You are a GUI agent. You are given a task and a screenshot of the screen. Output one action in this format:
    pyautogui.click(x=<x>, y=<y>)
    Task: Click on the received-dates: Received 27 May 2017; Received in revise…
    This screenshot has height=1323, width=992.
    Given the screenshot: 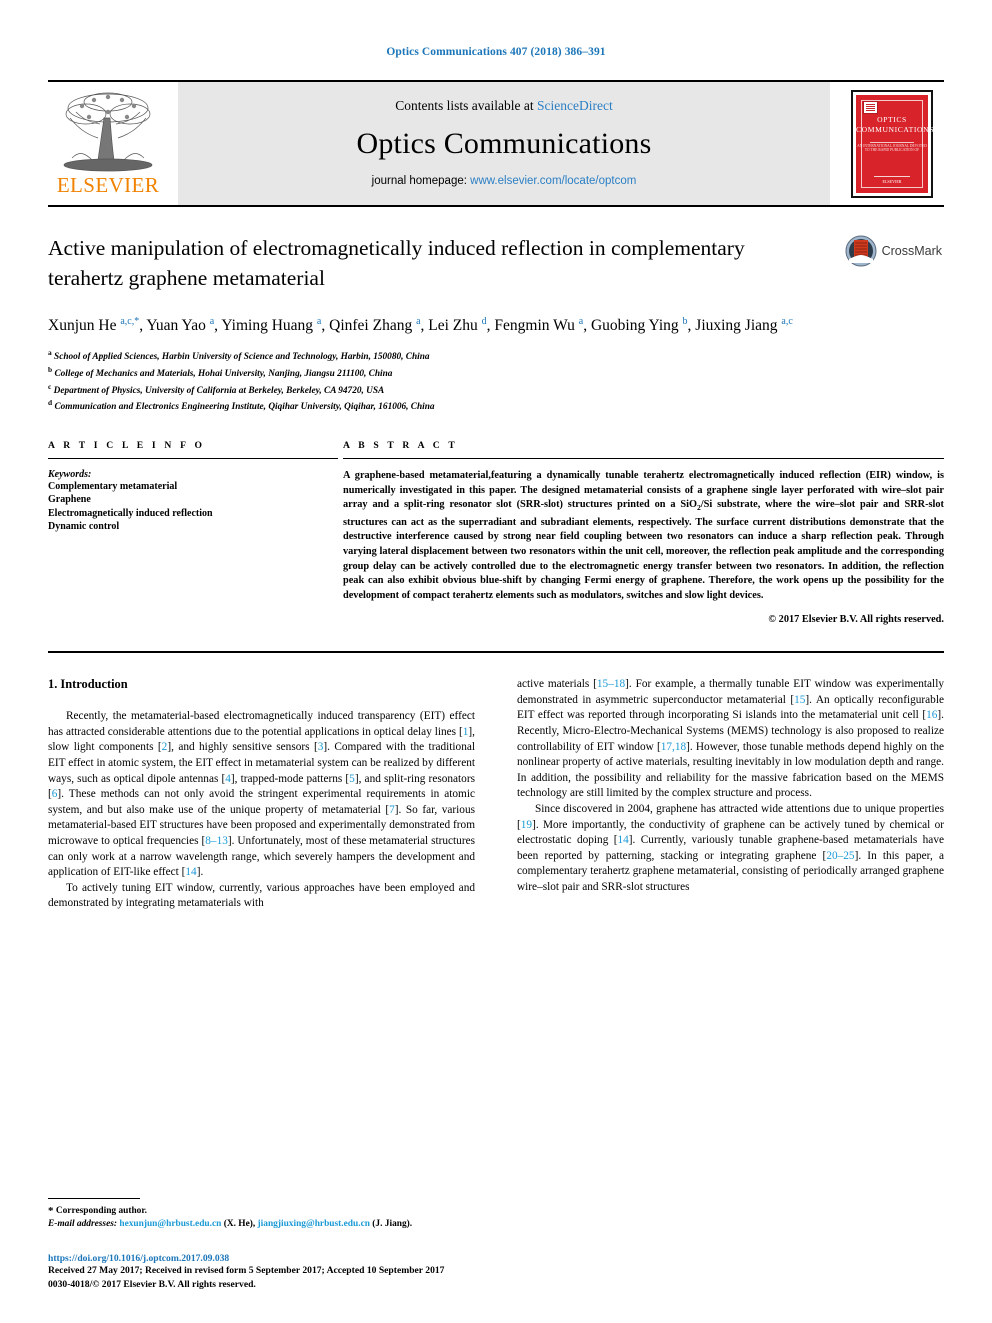 What is the action you would take?
    pyautogui.click(x=246, y=1271)
    